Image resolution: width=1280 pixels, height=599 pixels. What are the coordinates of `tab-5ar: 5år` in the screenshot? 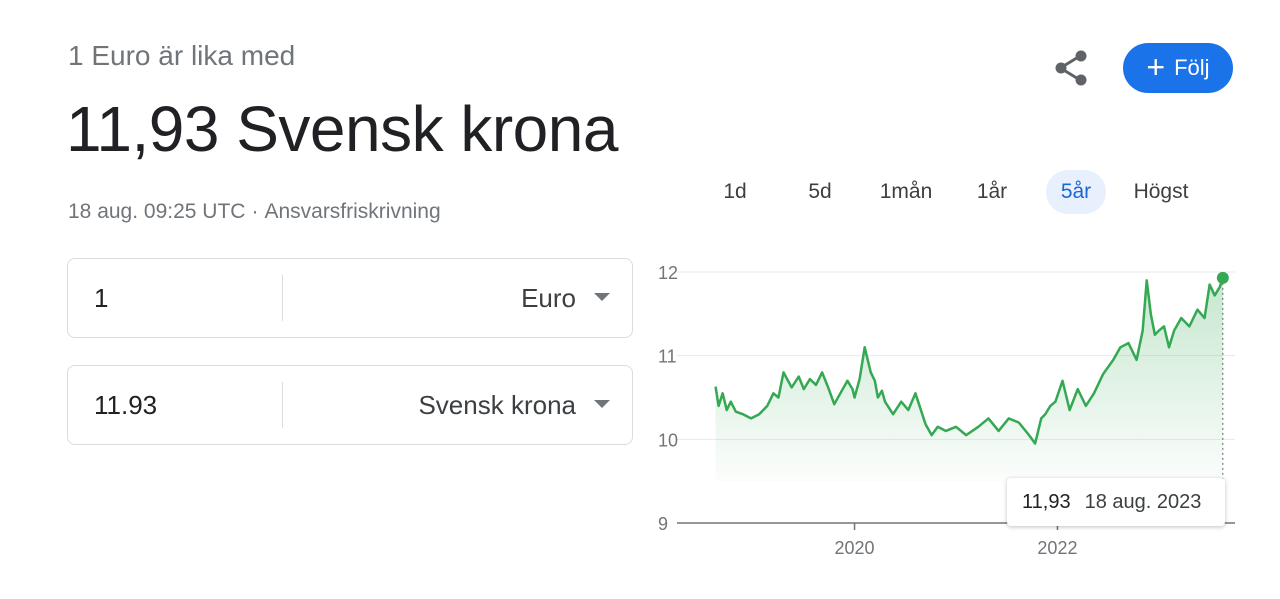 It's located at (1076, 192).